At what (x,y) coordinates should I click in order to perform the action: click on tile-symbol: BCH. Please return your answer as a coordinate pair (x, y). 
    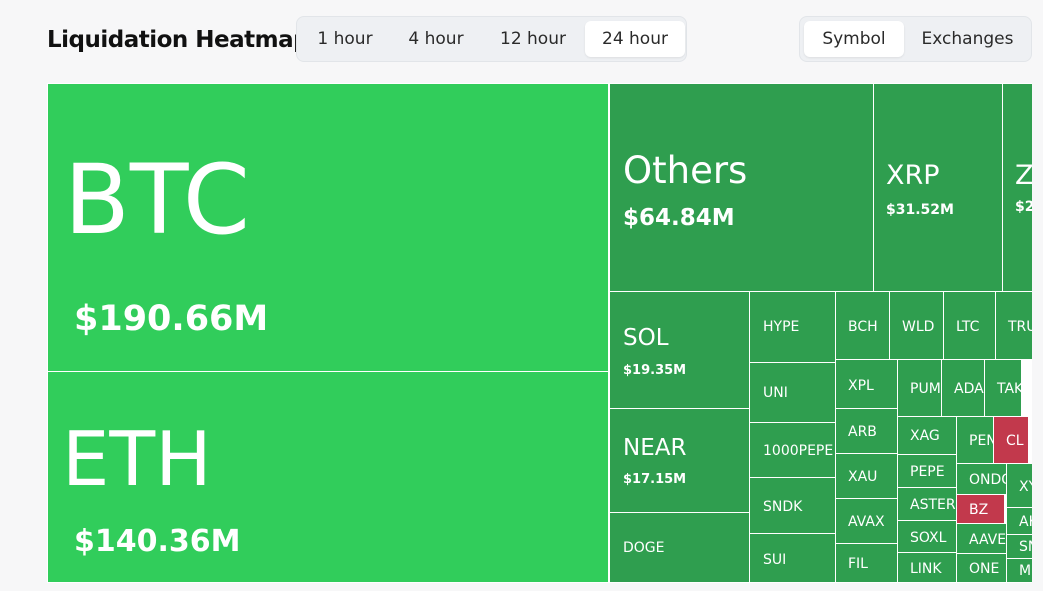
    Looking at the image, I should click on (863, 327).